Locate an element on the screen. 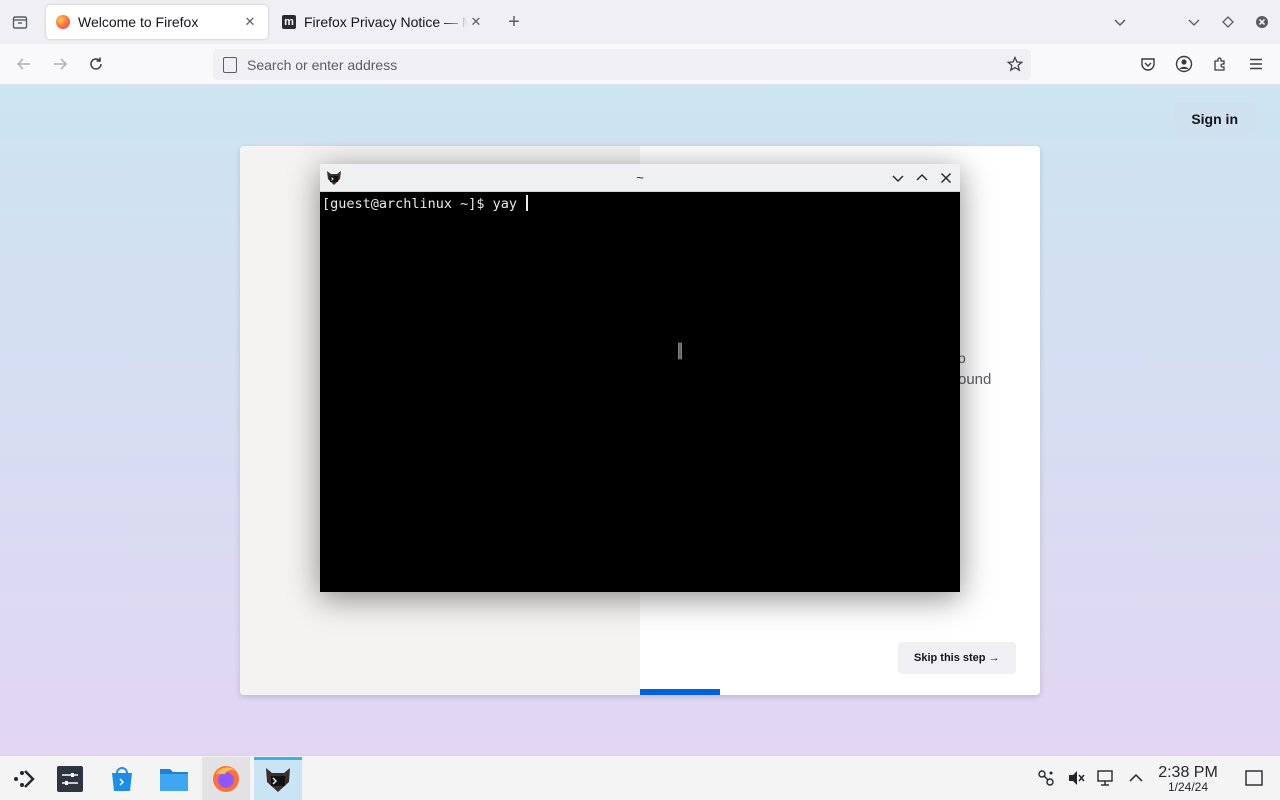  show-hidden-icons-chevron-up-icon is located at coordinates (1136, 778).